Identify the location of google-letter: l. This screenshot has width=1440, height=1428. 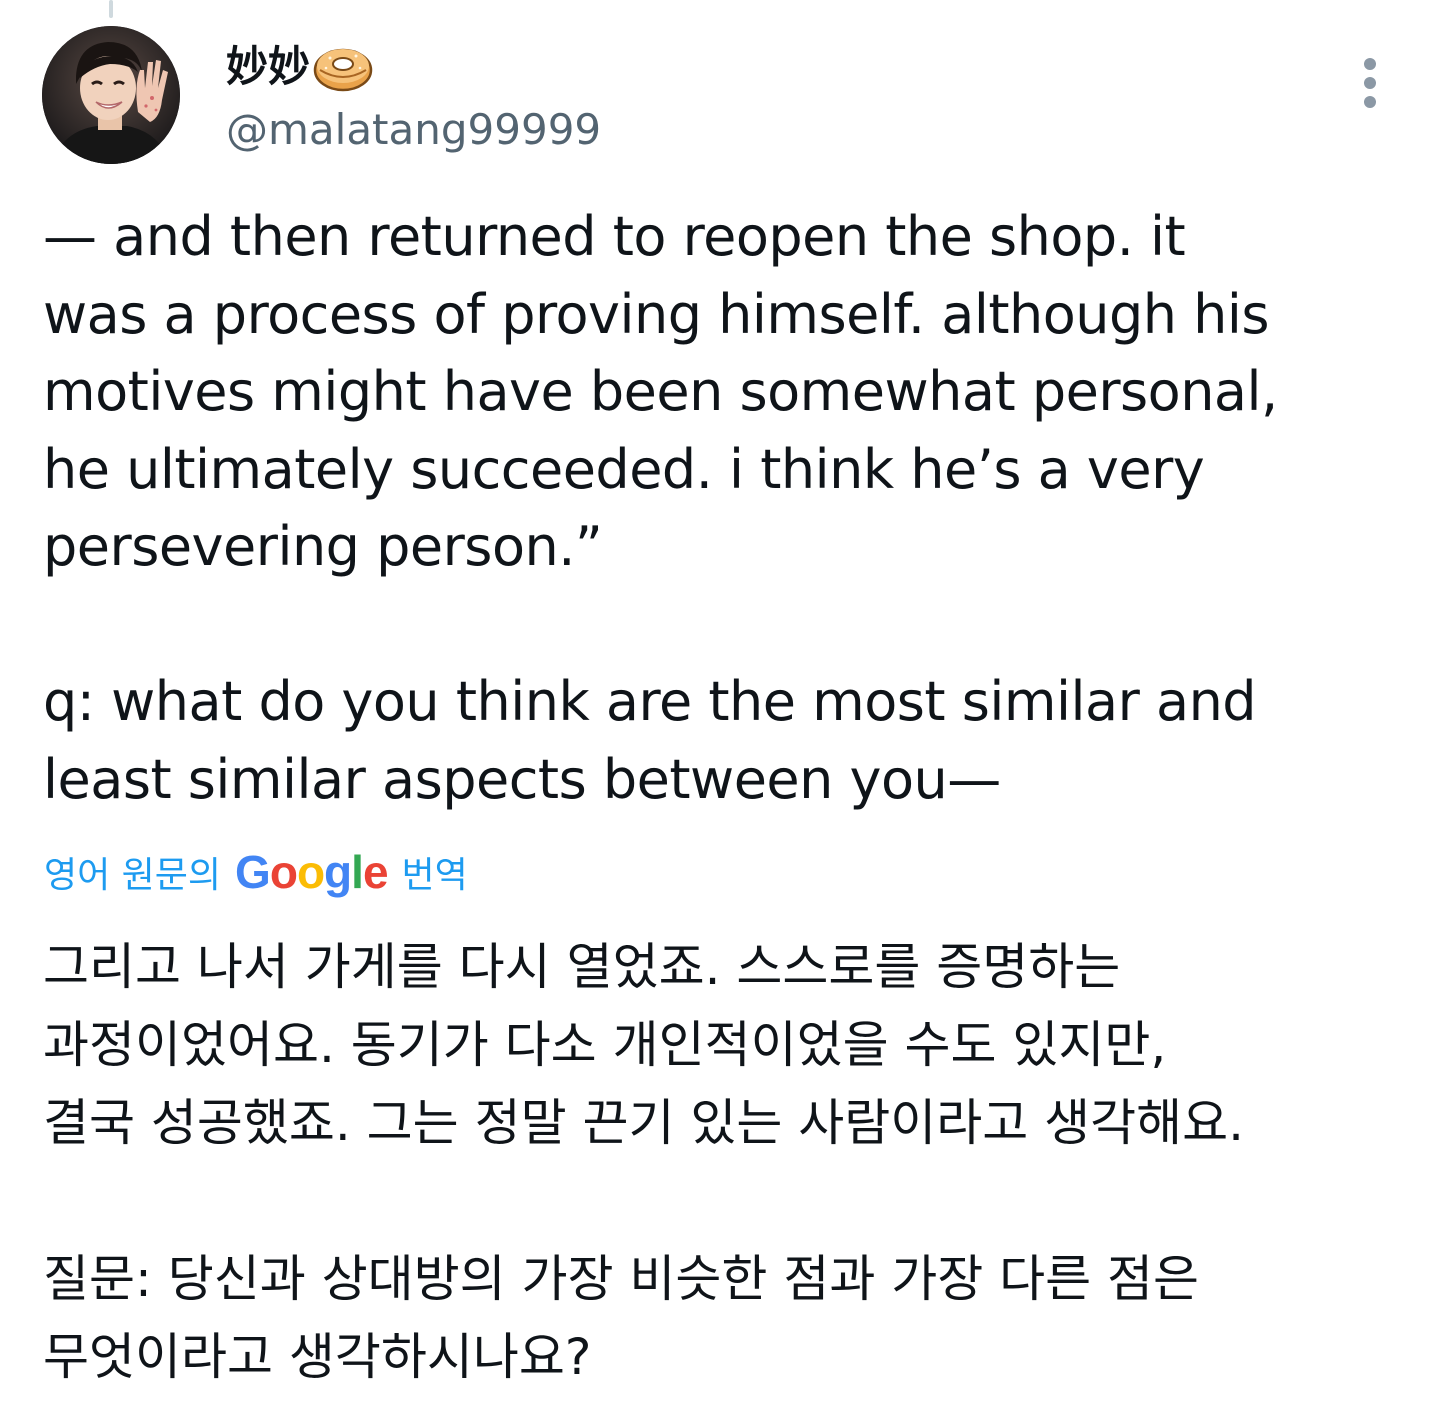
(357, 872).